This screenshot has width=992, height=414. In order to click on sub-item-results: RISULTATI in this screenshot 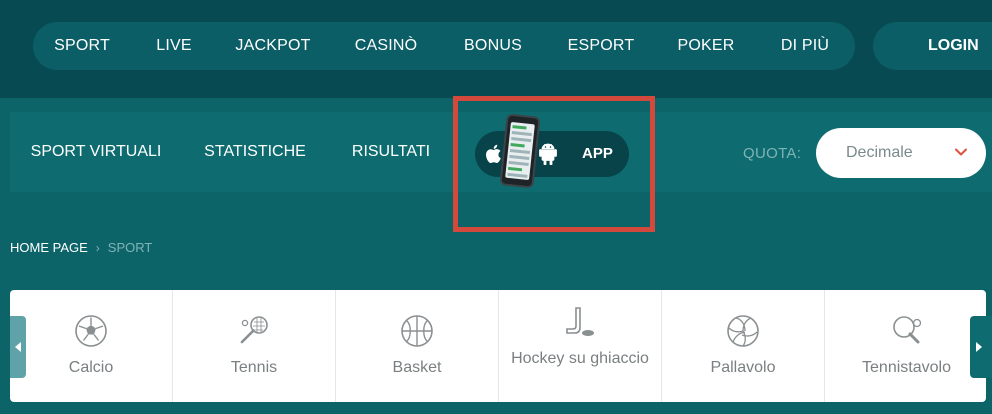, I will do `click(391, 152)`.